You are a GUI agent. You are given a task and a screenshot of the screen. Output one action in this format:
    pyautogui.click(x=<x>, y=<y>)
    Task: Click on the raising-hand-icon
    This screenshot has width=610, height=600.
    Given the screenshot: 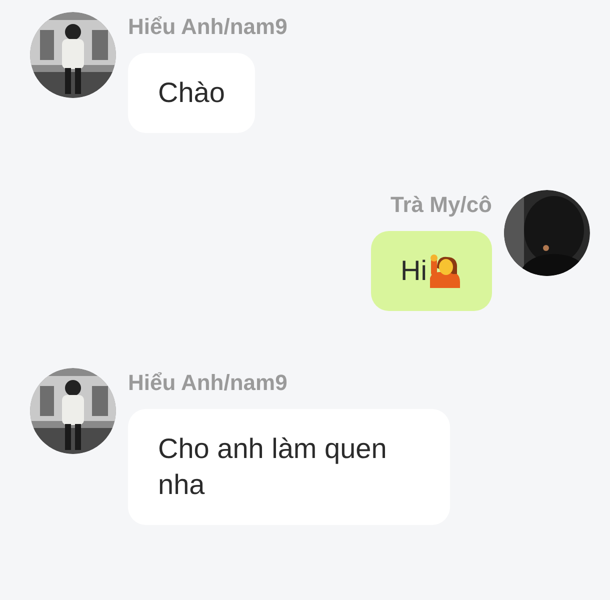 What is the action you would take?
    pyautogui.click(x=445, y=271)
    